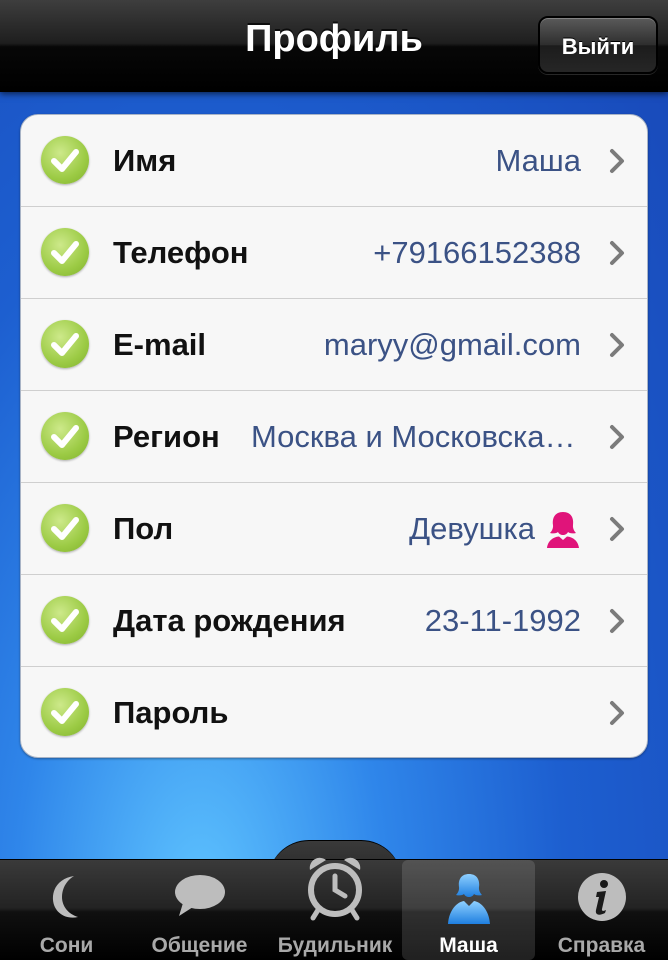 The width and height of the screenshot is (668, 960). What do you see at coordinates (601, 897) in the screenshot?
I see `info-icon` at bounding box center [601, 897].